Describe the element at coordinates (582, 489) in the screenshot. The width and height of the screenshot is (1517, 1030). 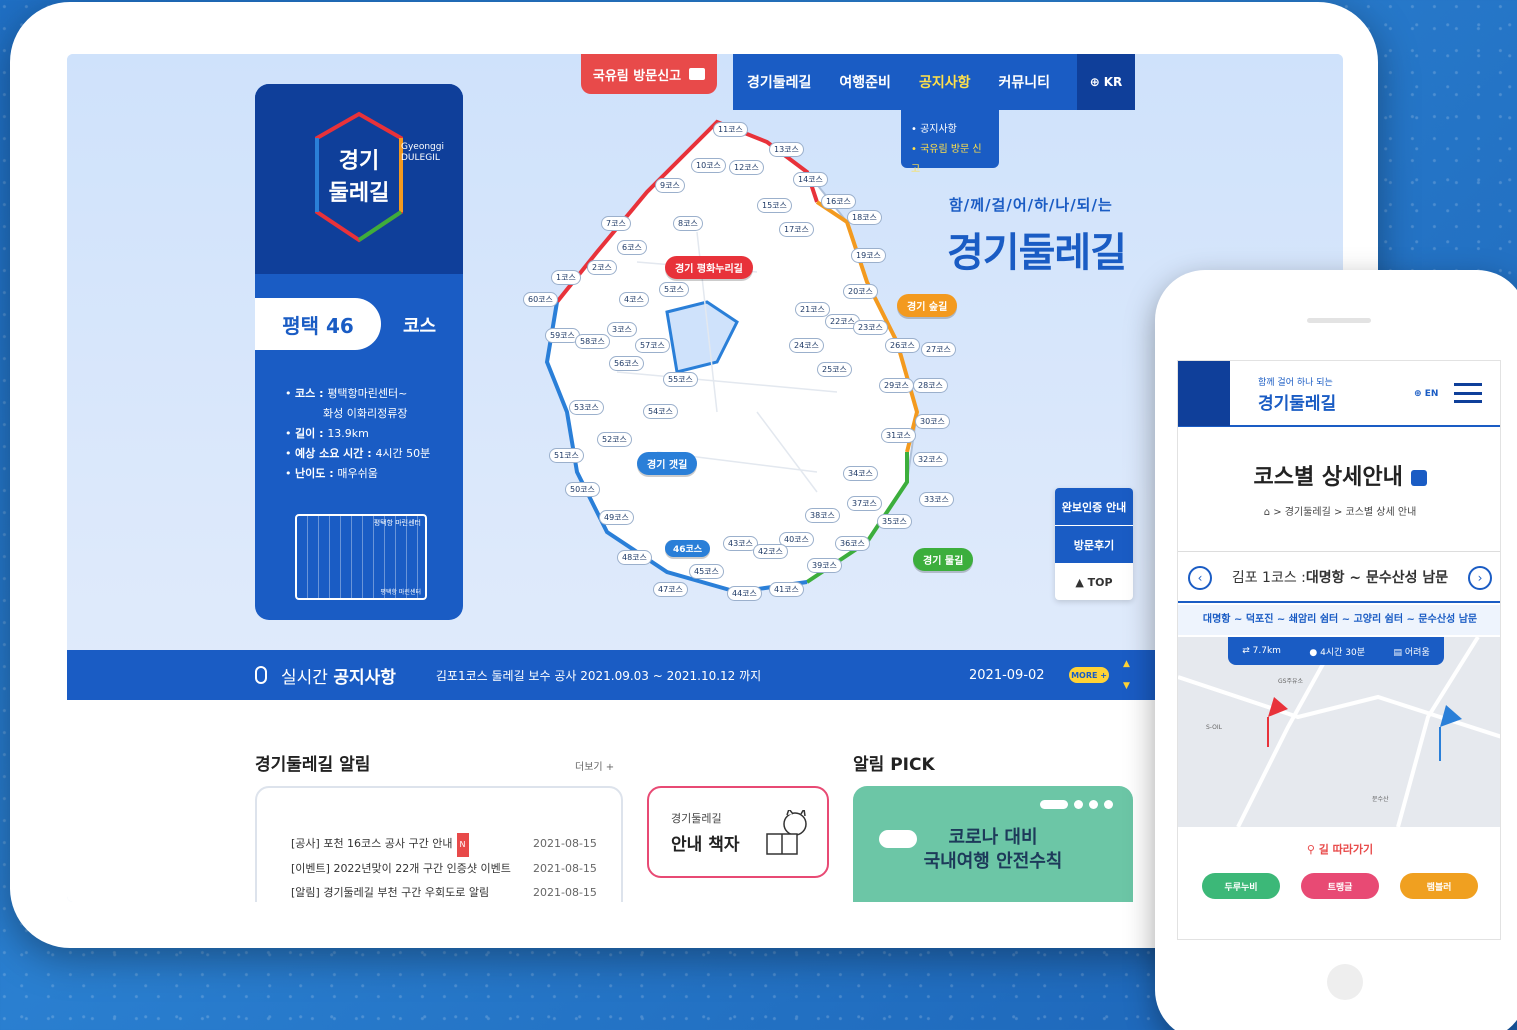
I see `course-badge: 50코스` at that location.